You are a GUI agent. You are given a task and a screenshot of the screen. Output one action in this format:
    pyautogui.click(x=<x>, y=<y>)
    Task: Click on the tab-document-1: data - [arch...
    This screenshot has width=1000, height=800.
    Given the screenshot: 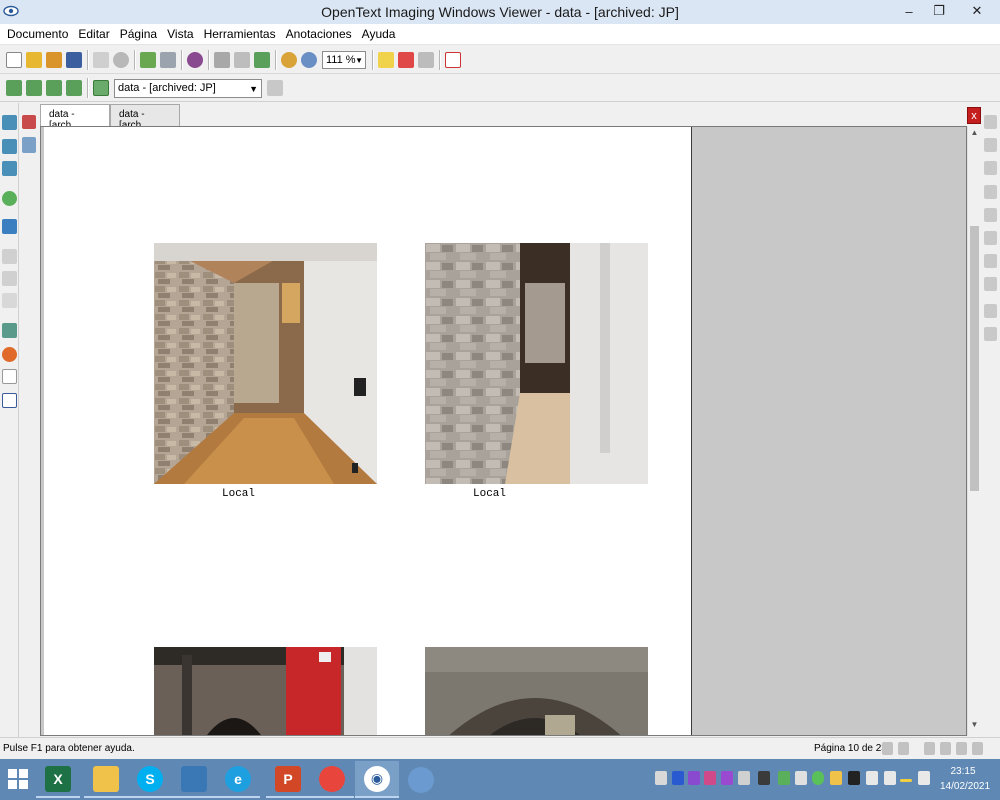 What is the action you would take?
    pyautogui.click(x=75, y=117)
    